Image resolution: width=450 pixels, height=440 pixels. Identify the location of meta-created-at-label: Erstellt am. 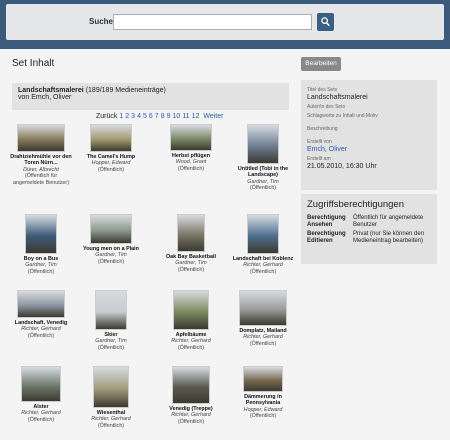
(319, 159).